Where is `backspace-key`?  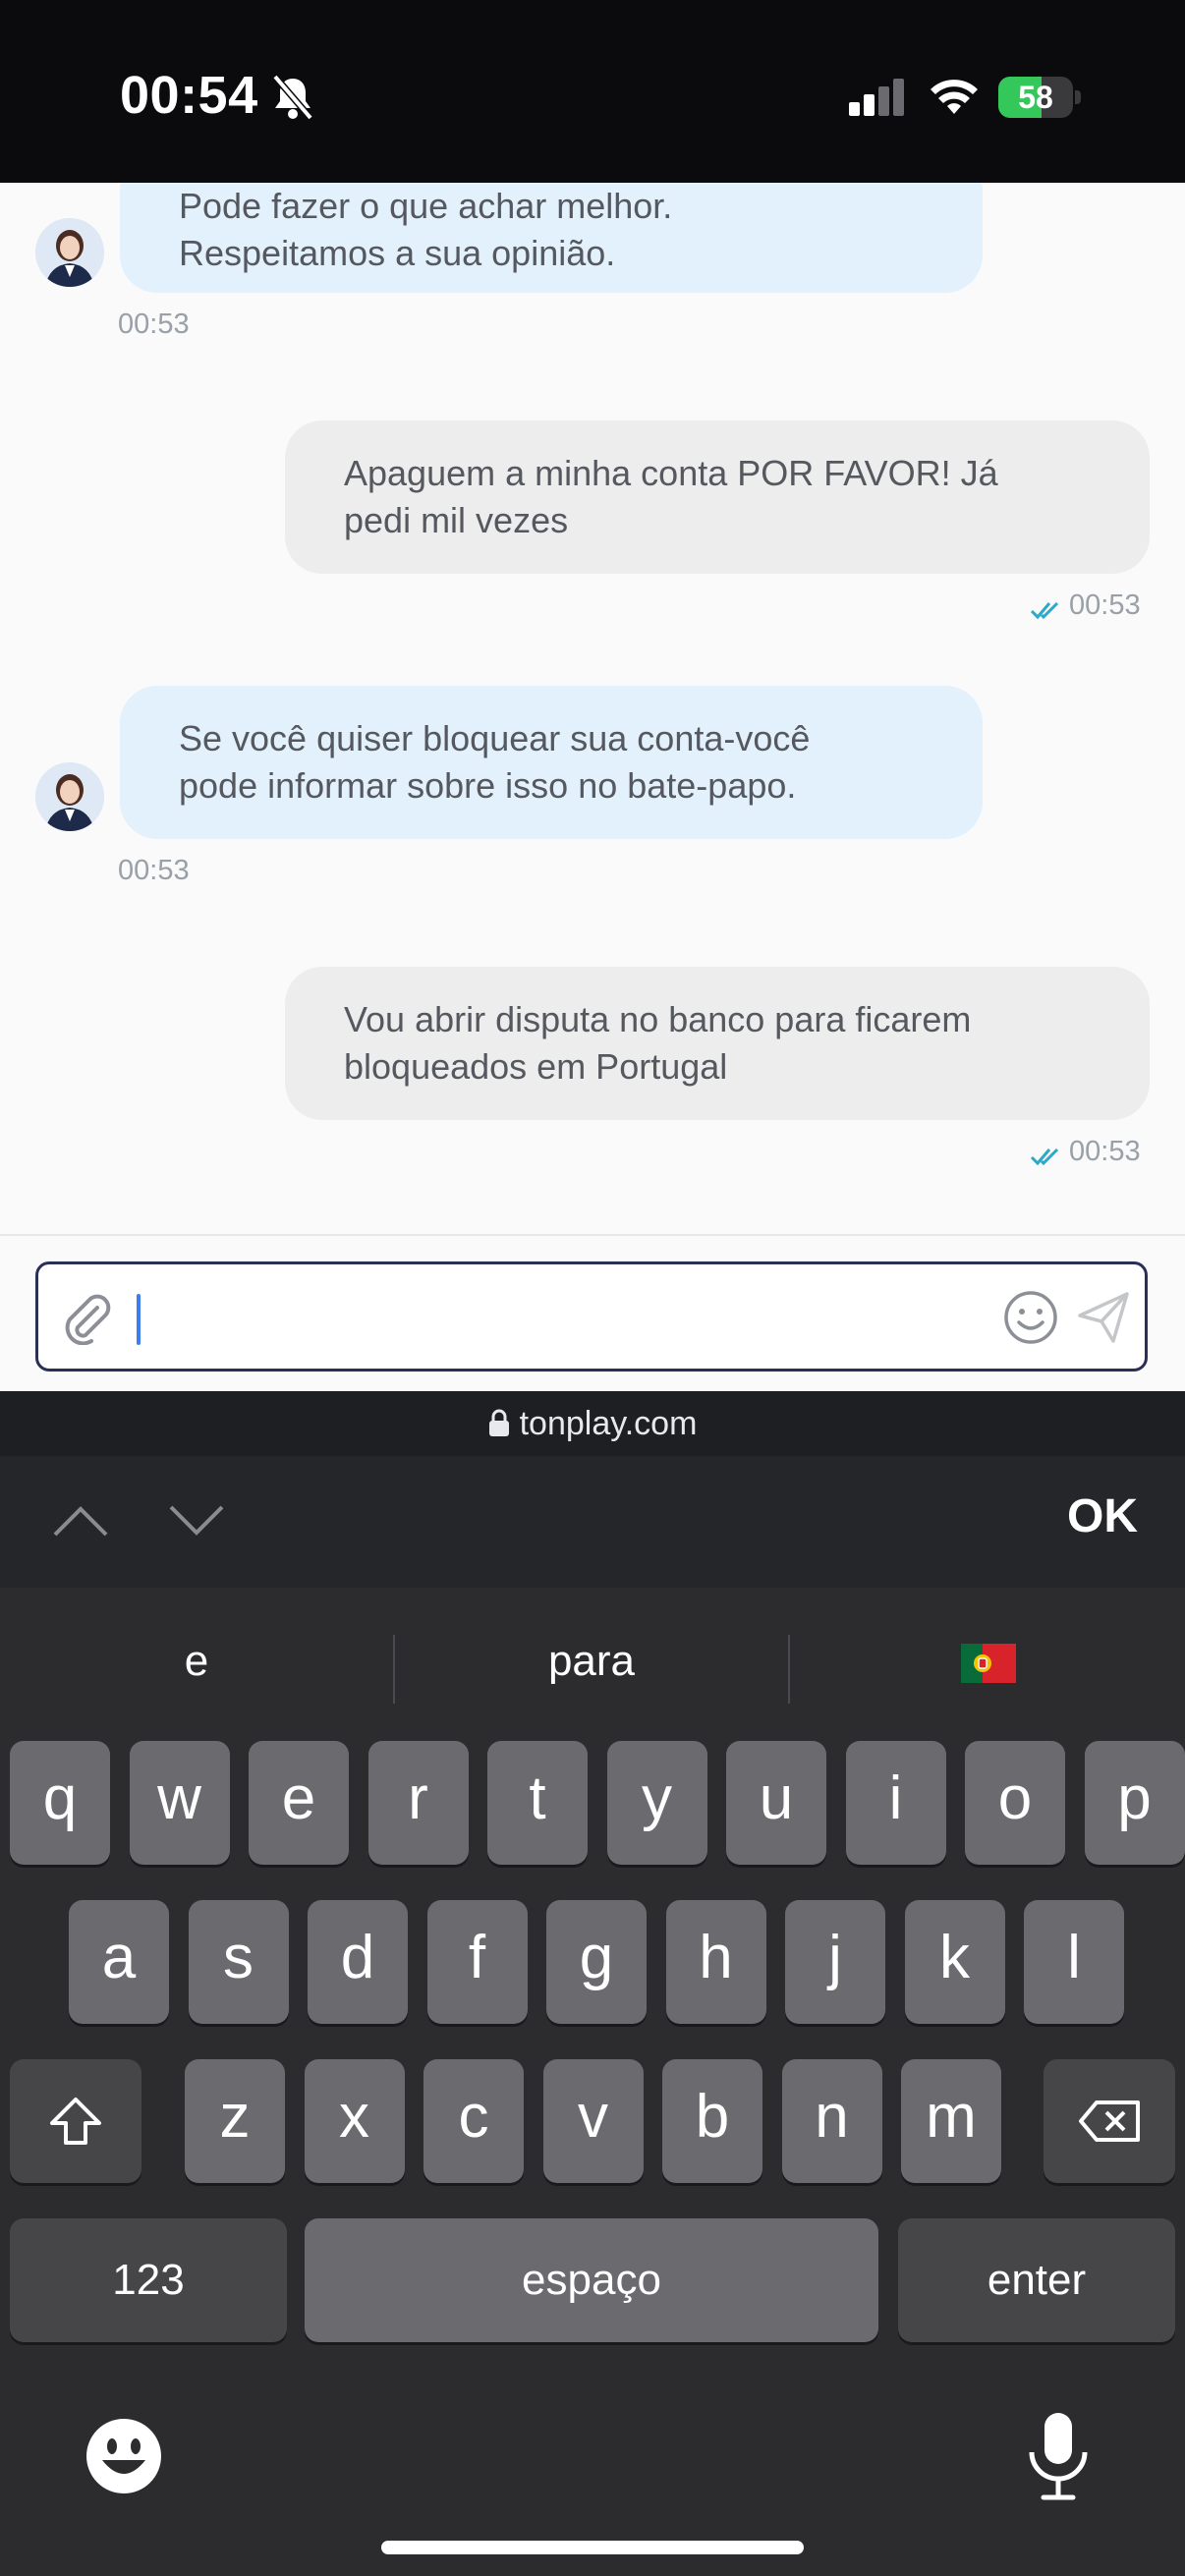
backspace-key is located at coordinates (1110, 2121).